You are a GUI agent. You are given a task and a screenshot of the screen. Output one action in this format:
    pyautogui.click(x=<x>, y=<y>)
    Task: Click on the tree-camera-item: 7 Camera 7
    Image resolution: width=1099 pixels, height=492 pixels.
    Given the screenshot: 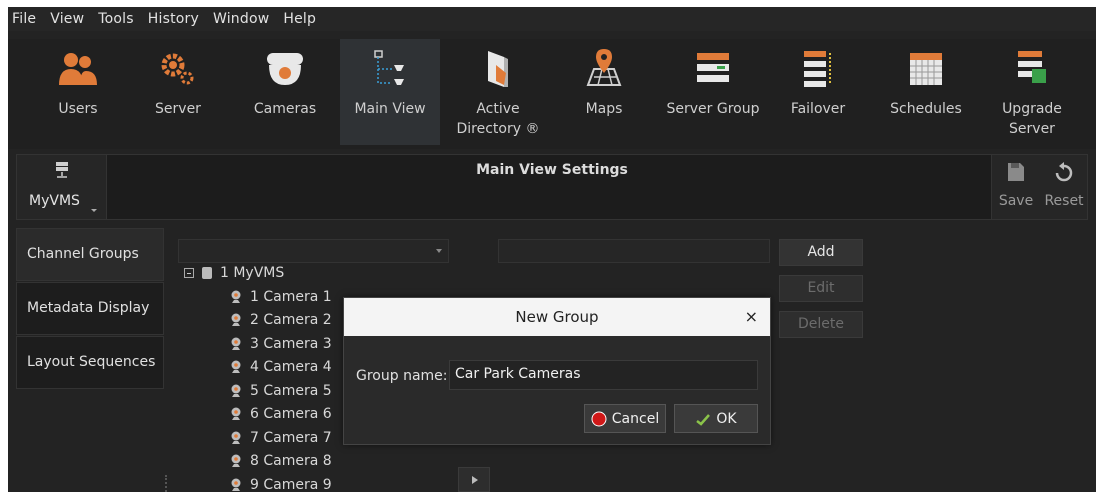 What is the action you would take?
    pyautogui.click(x=281, y=438)
    